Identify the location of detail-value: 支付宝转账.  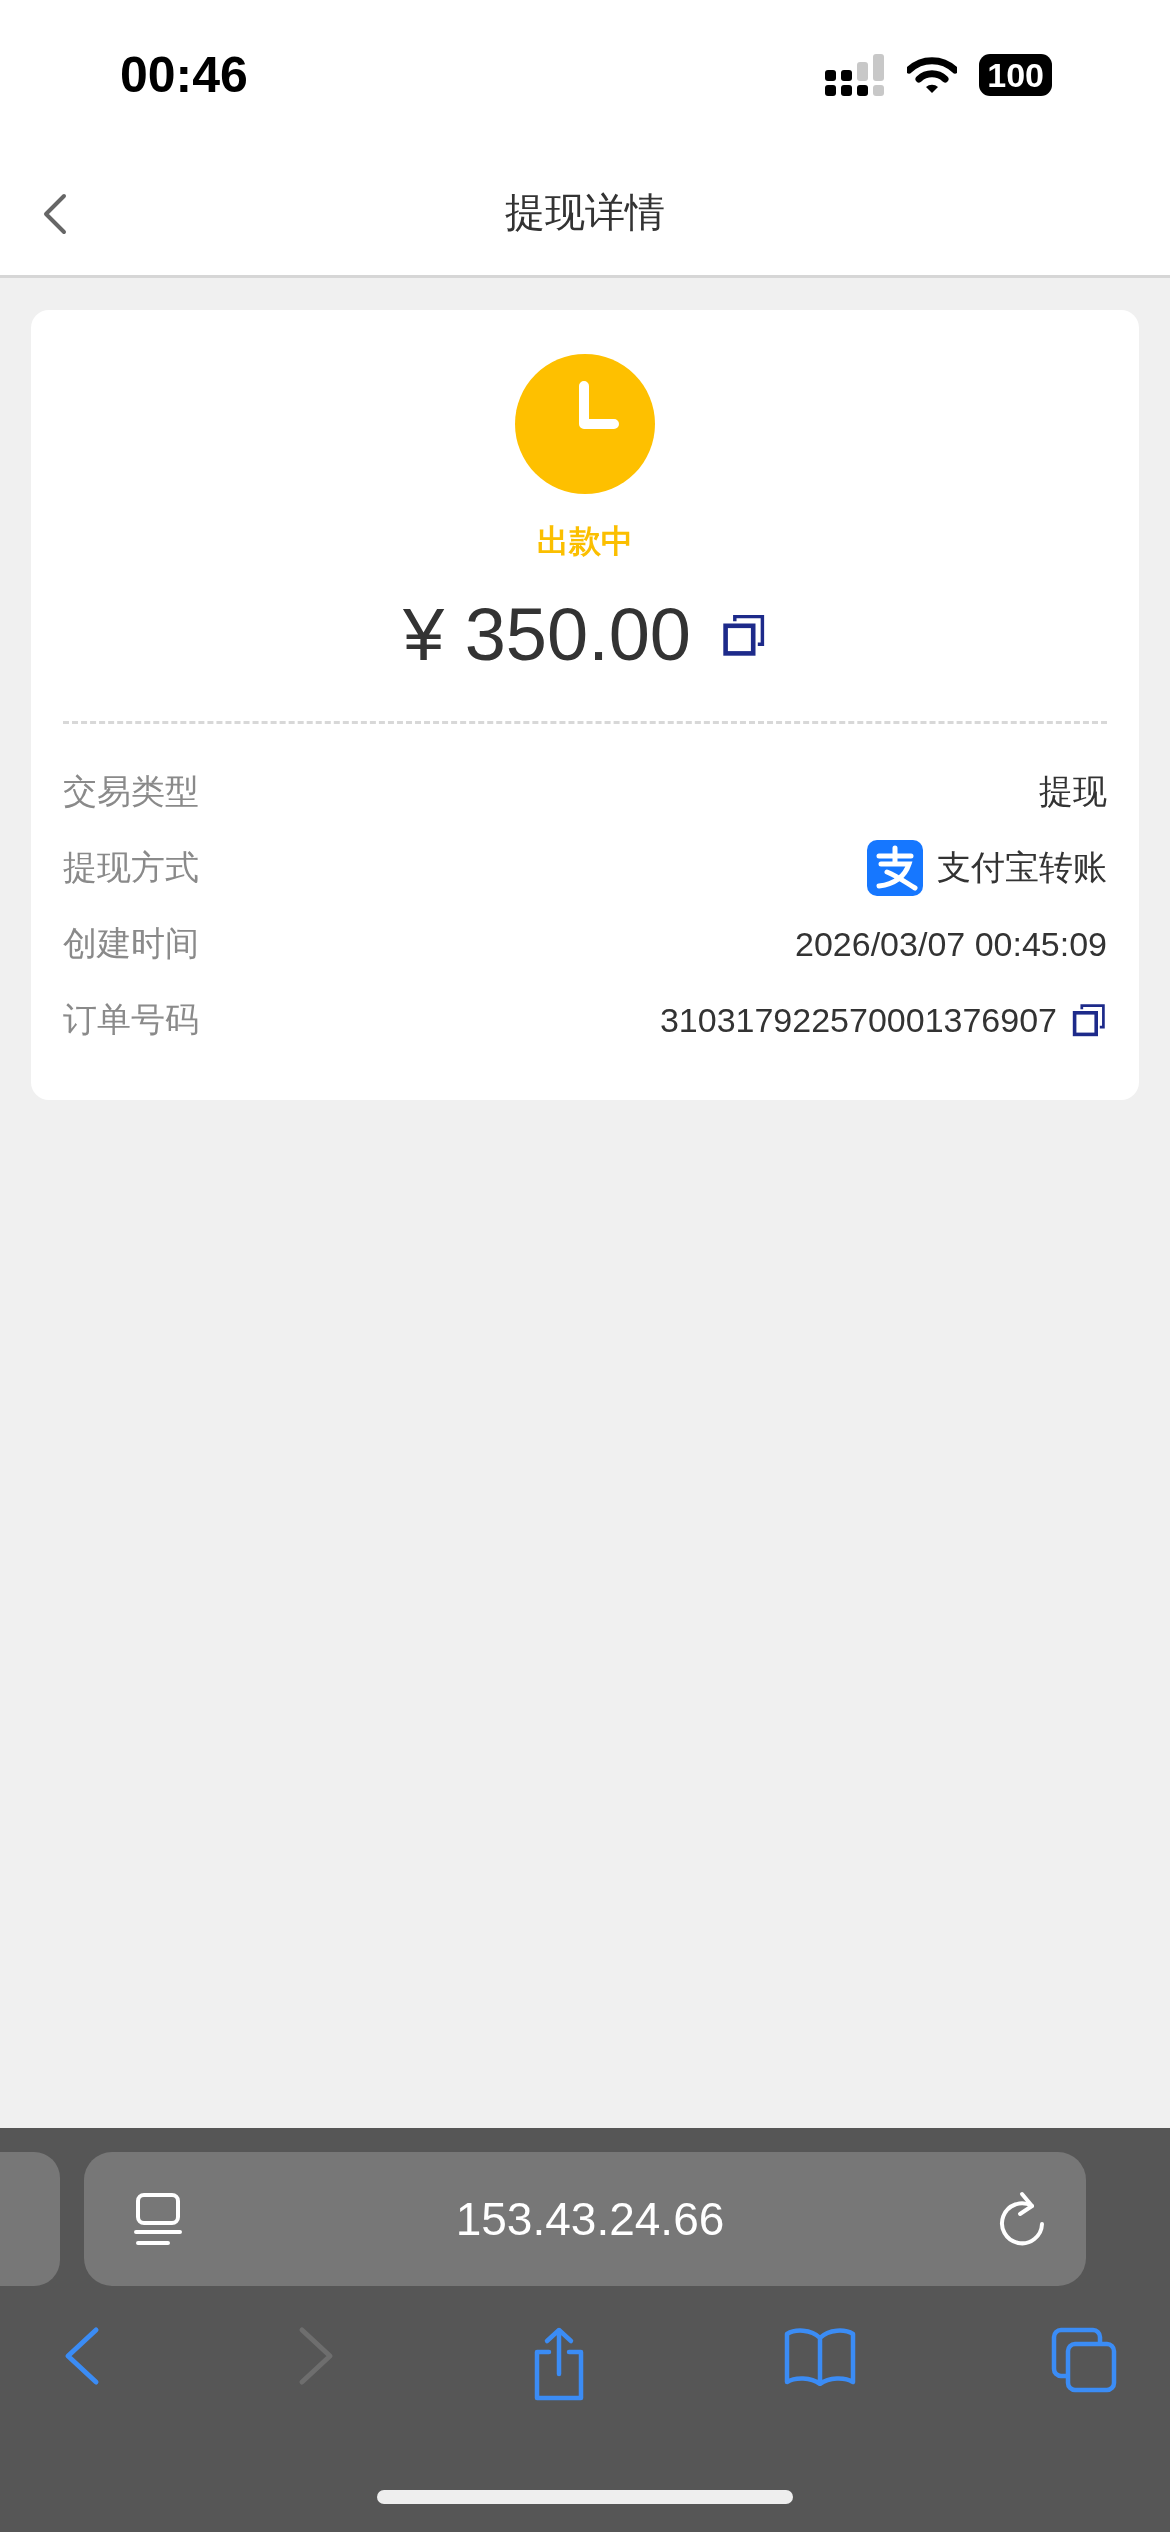
(1022, 867).